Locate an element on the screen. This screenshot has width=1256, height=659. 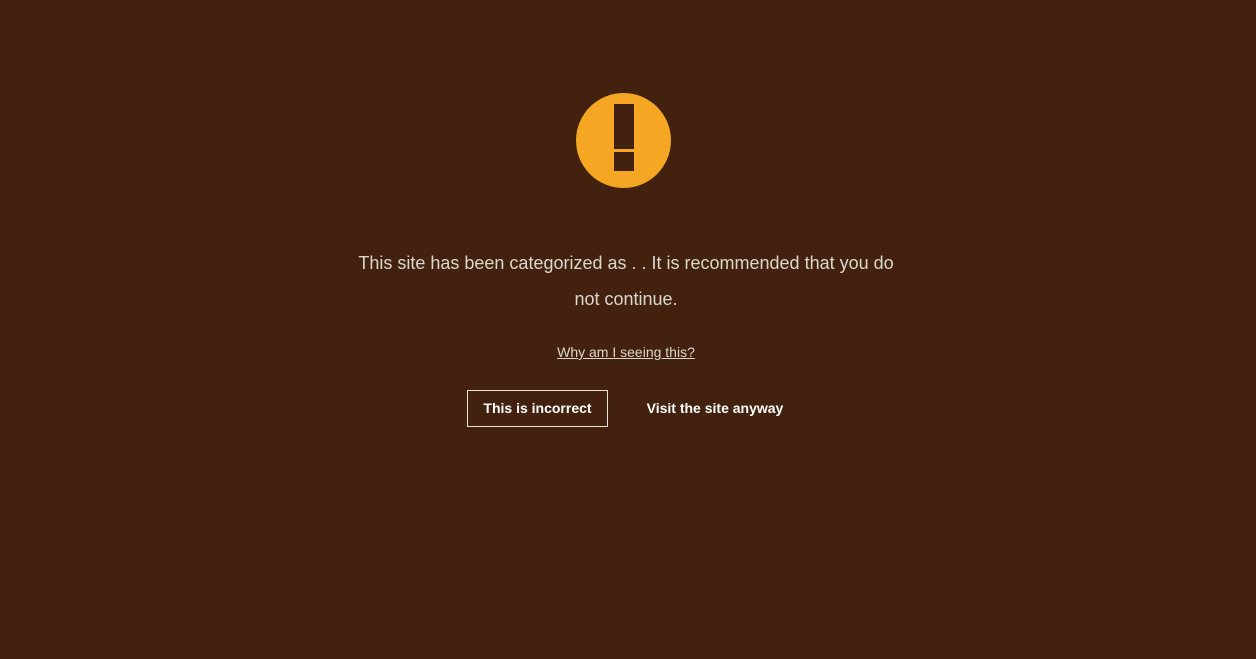
warning-exclamation-icon is located at coordinates (623, 140).